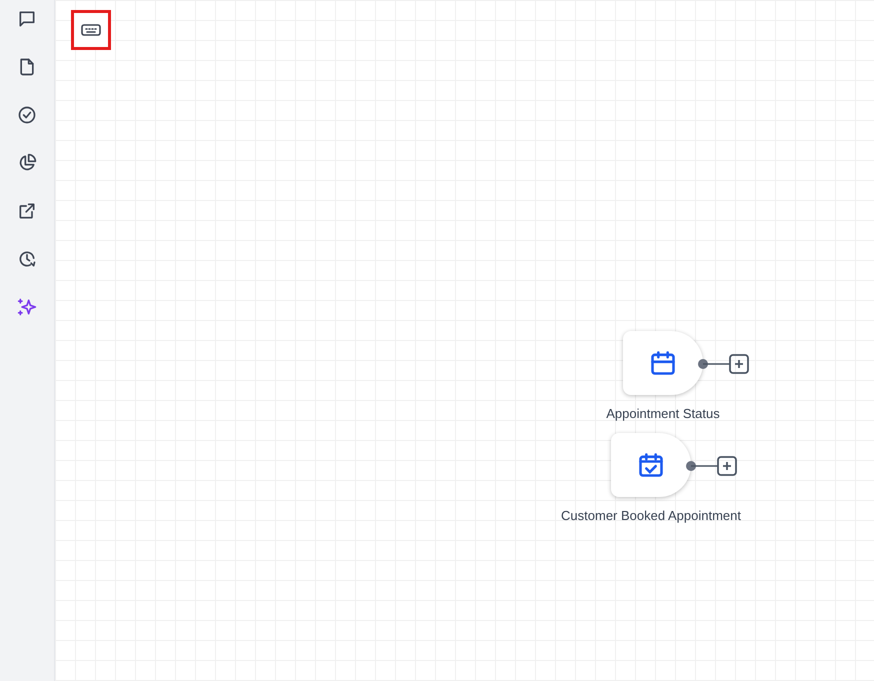 This screenshot has width=874, height=681. I want to click on clock-arrow-icon, so click(27, 259).